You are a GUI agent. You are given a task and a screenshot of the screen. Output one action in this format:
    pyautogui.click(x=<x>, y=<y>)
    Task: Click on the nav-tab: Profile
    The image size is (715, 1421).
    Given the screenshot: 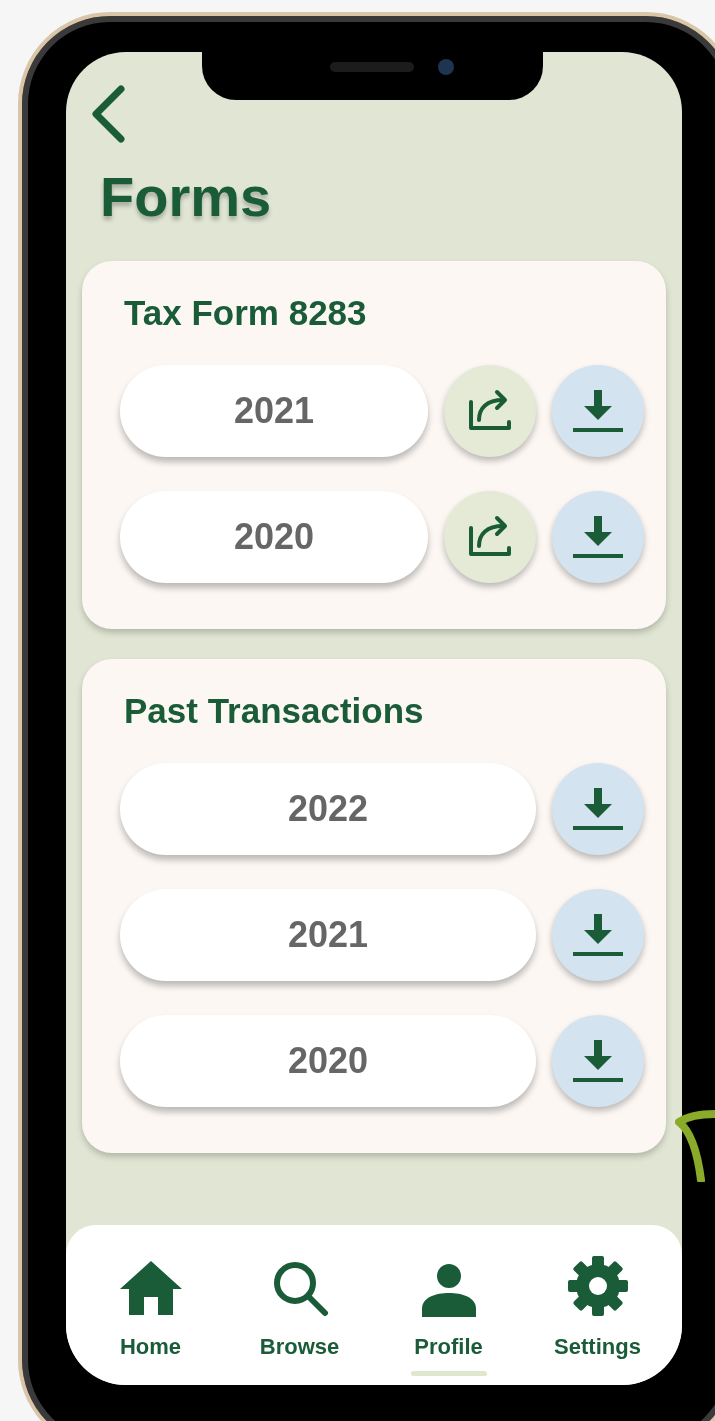 What is the action you would take?
    pyautogui.click(x=448, y=1315)
    